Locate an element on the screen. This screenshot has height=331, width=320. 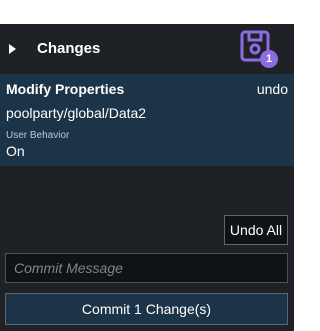
property-label: User Behavior is located at coordinates (38, 135).